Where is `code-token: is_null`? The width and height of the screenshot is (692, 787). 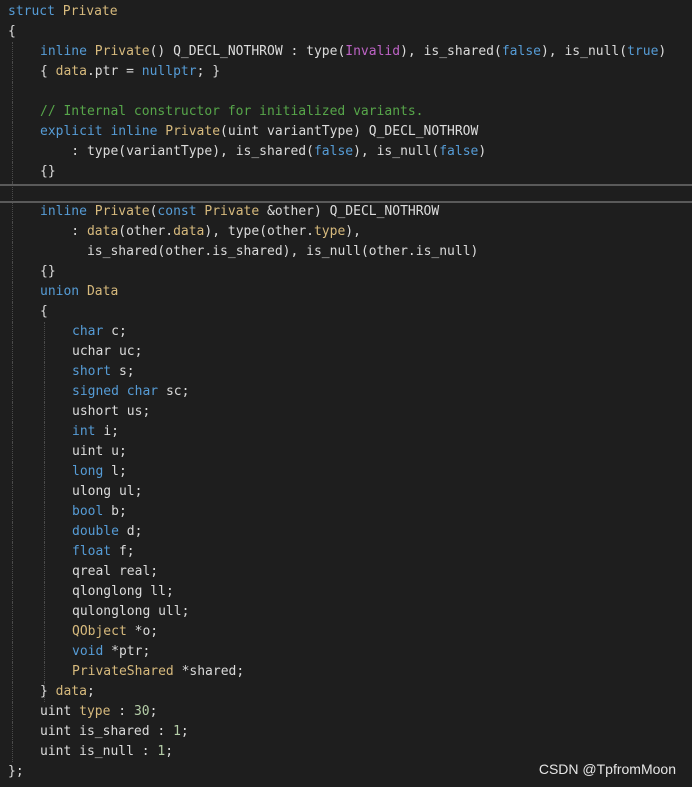
code-token: is_null is located at coordinates (404, 151).